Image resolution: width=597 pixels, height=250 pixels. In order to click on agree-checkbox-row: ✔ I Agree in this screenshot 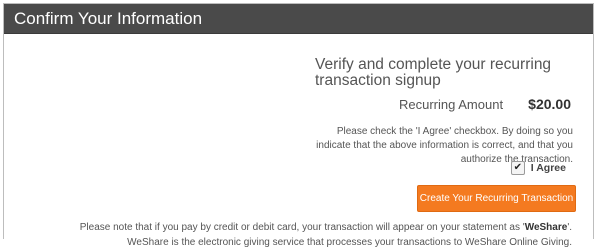, I will do `click(538, 168)`.